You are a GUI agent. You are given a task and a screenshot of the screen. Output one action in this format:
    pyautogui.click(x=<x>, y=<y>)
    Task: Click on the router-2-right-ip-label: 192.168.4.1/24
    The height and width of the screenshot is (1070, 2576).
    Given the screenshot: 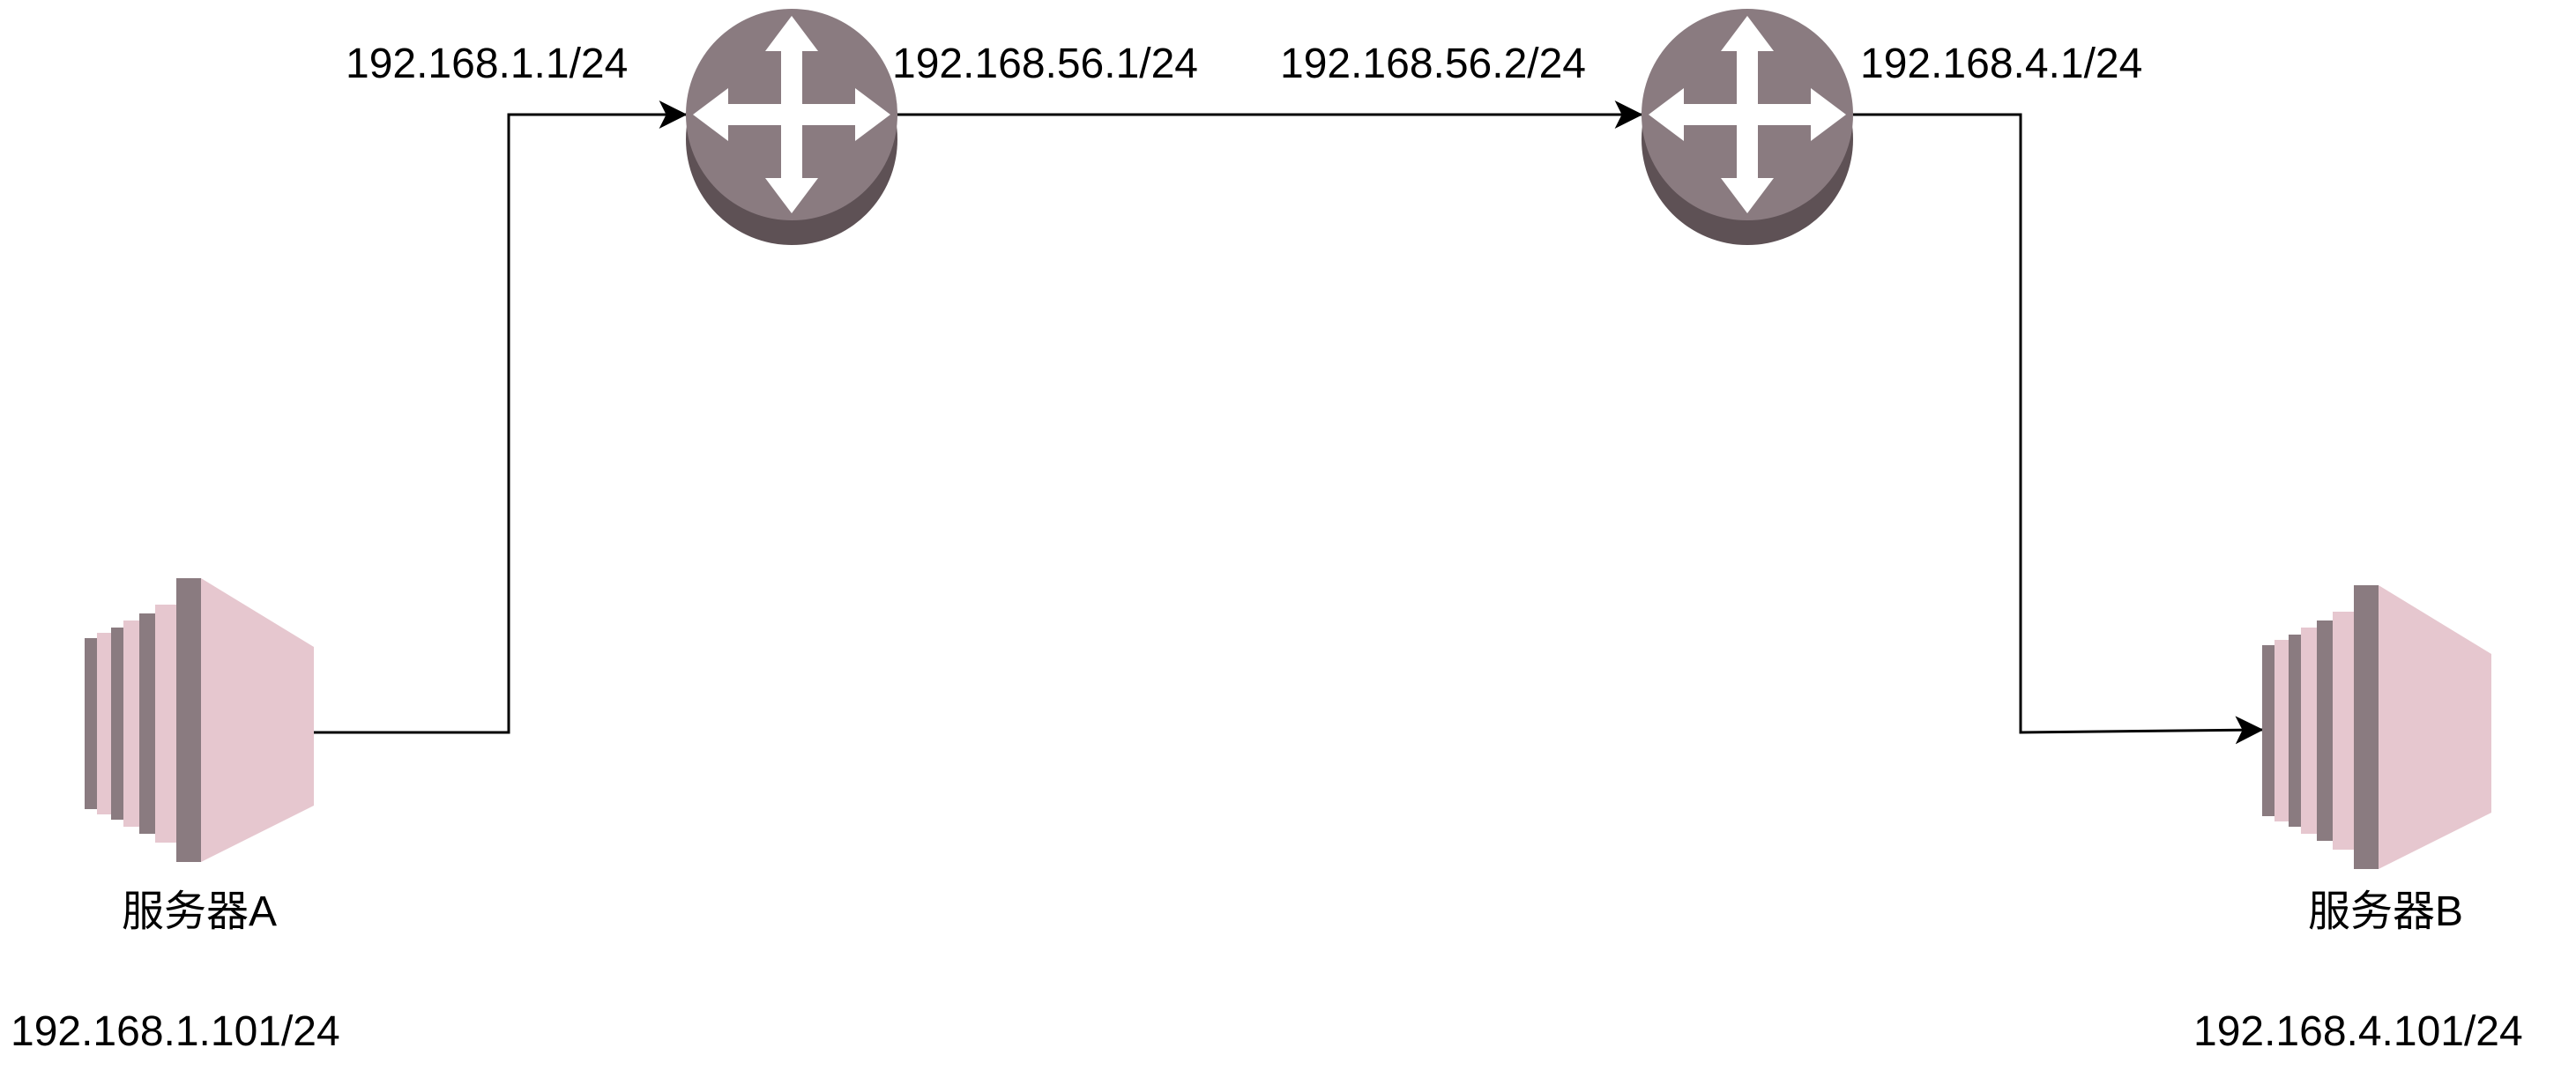 What is the action you would take?
    pyautogui.click(x=2001, y=64)
    